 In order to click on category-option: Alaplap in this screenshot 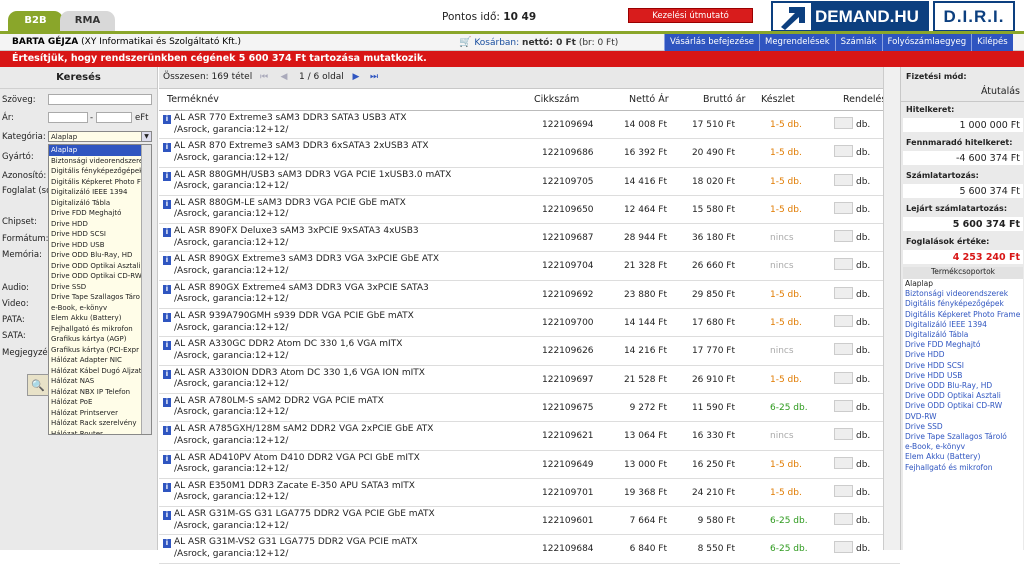, I will do `click(100, 150)`.